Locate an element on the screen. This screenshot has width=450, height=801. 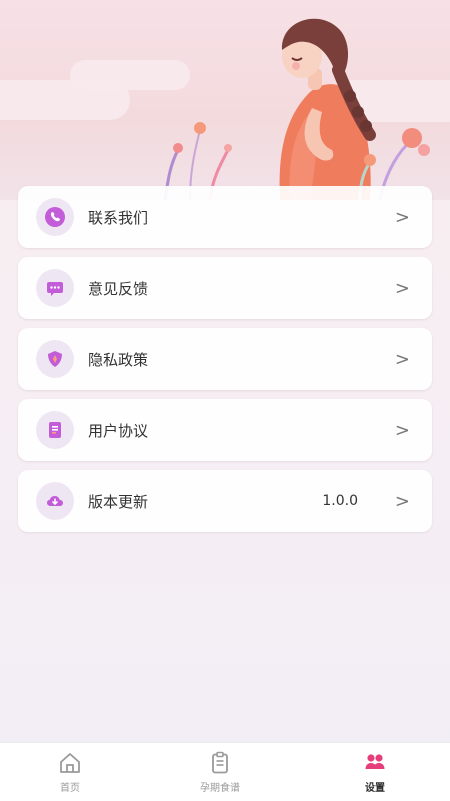
tab-label: 设置 is located at coordinates (375, 788).